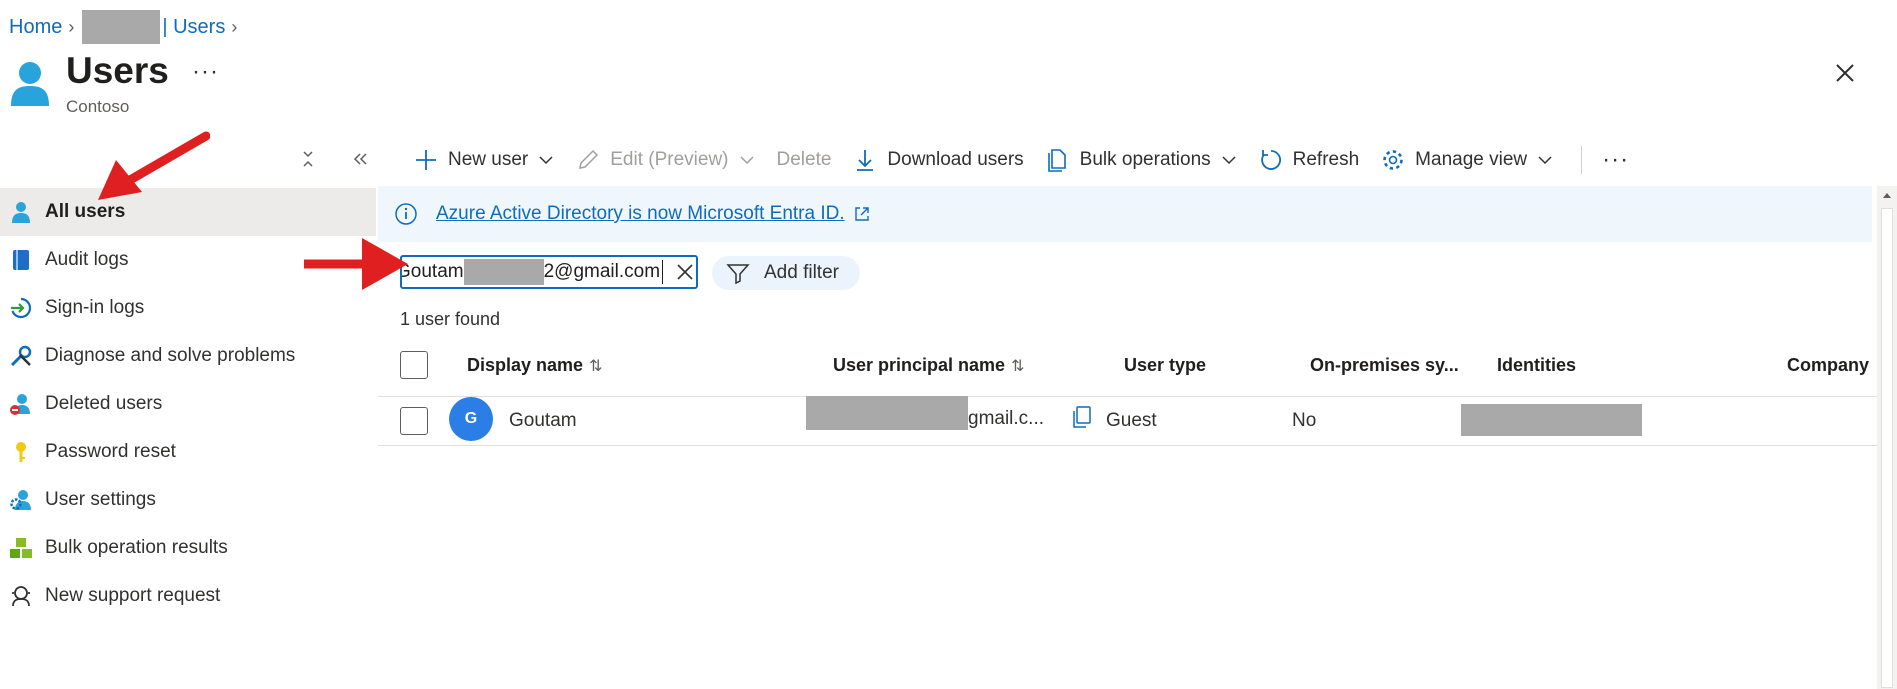 The image size is (1897, 689). I want to click on wrench-icon, so click(21, 356).